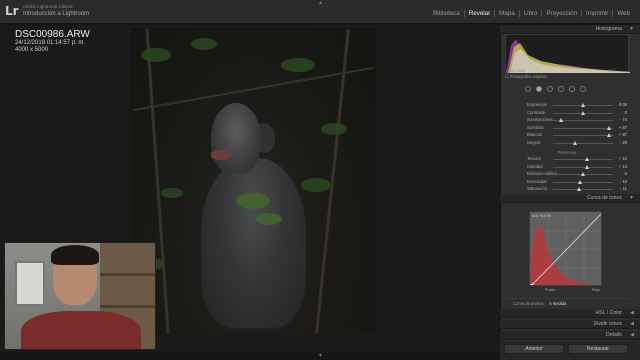  What do you see at coordinates (320, 356) in the screenshot?
I see `filmstrip-toggle-icon: ▼` at bounding box center [320, 356].